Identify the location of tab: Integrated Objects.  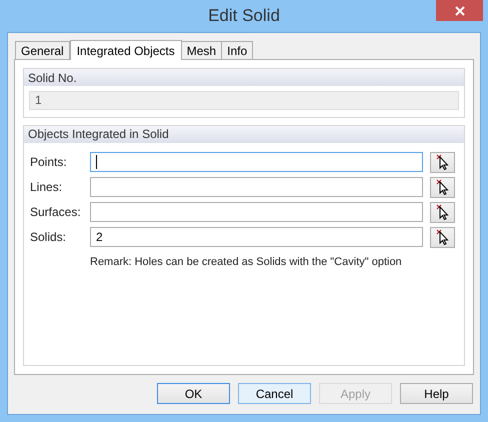
(126, 50).